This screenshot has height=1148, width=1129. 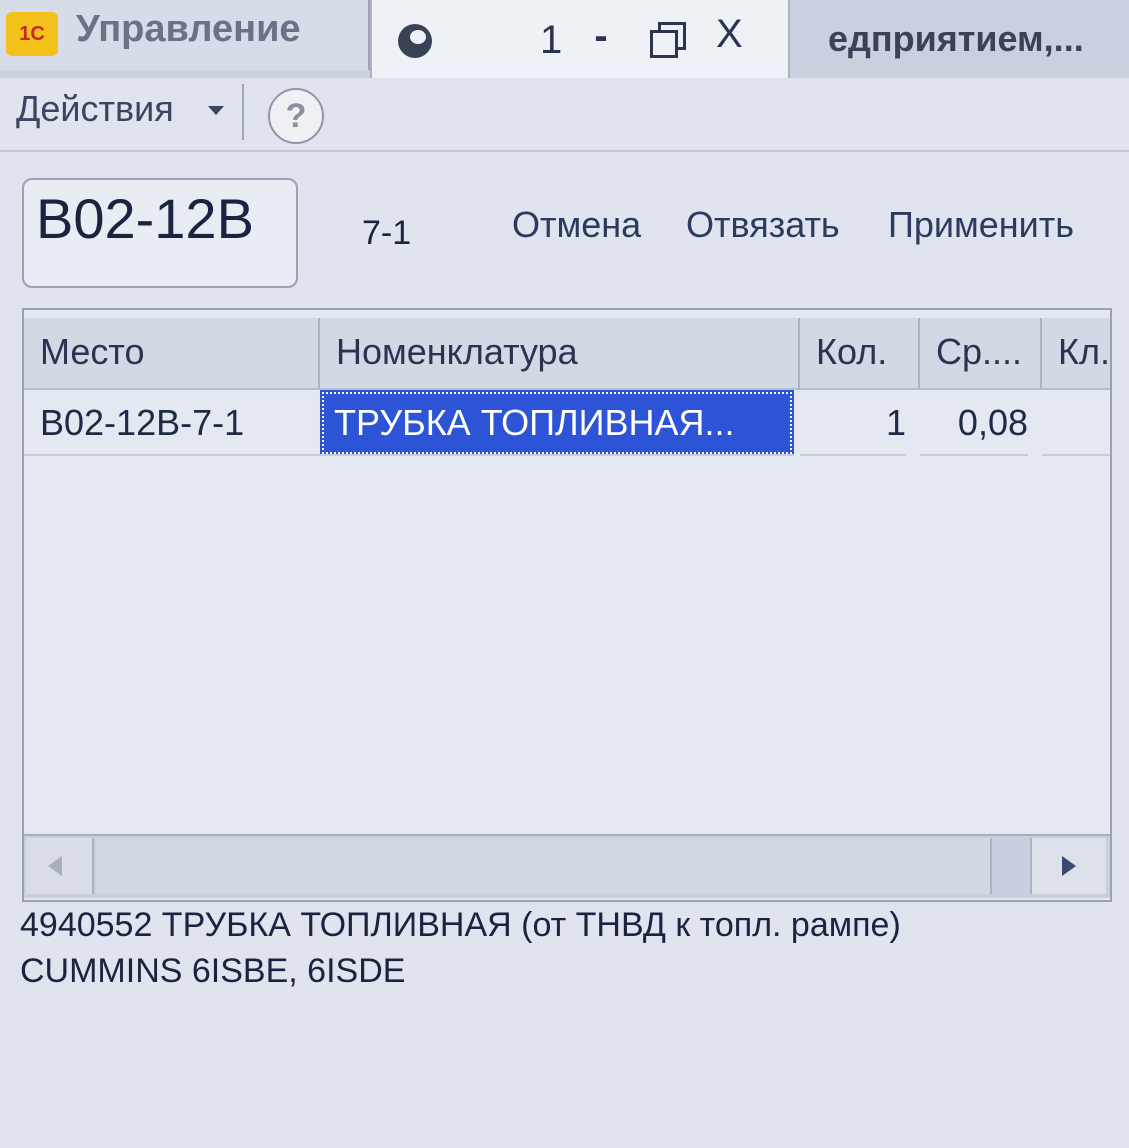 What do you see at coordinates (1076, 354) in the screenshot?
I see `column-header-kl: Кл.` at bounding box center [1076, 354].